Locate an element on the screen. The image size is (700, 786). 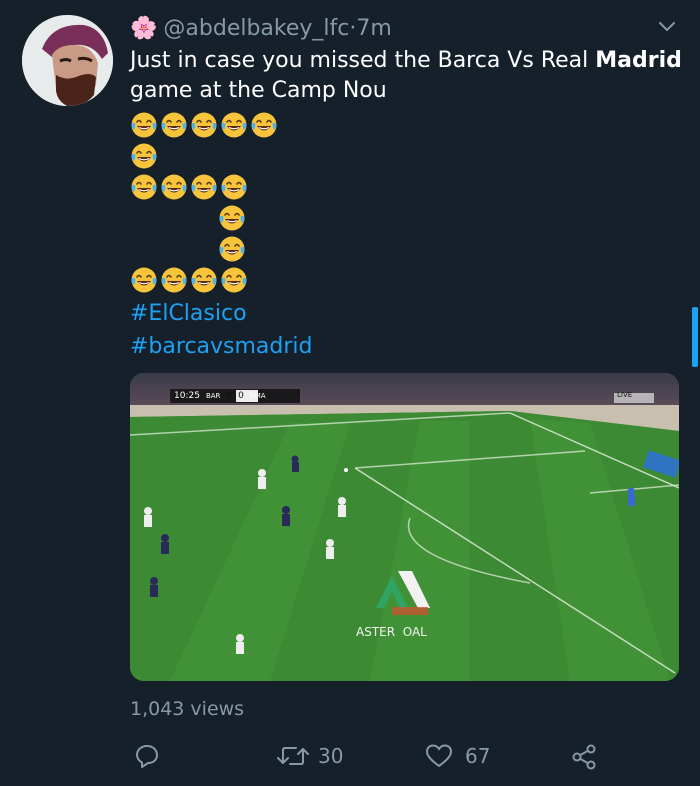
hashtag-elclasico: #ElClasico is located at coordinates (188, 314).